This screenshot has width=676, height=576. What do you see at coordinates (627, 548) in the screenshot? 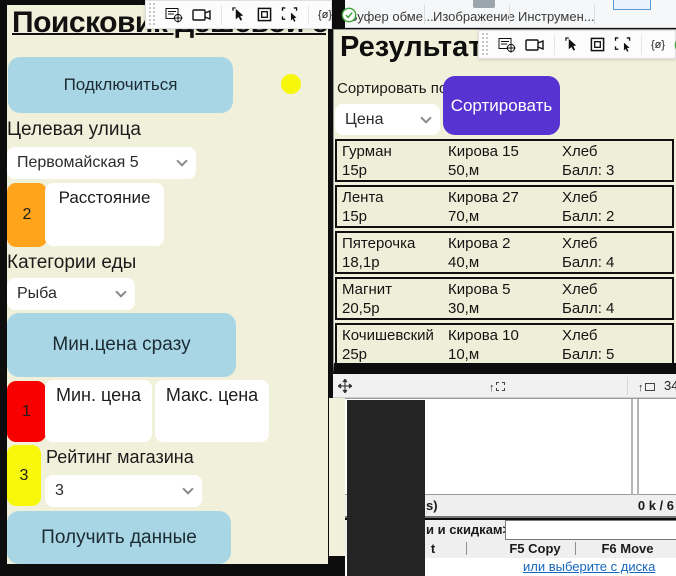
I see `move-button: F6 Move` at bounding box center [627, 548].